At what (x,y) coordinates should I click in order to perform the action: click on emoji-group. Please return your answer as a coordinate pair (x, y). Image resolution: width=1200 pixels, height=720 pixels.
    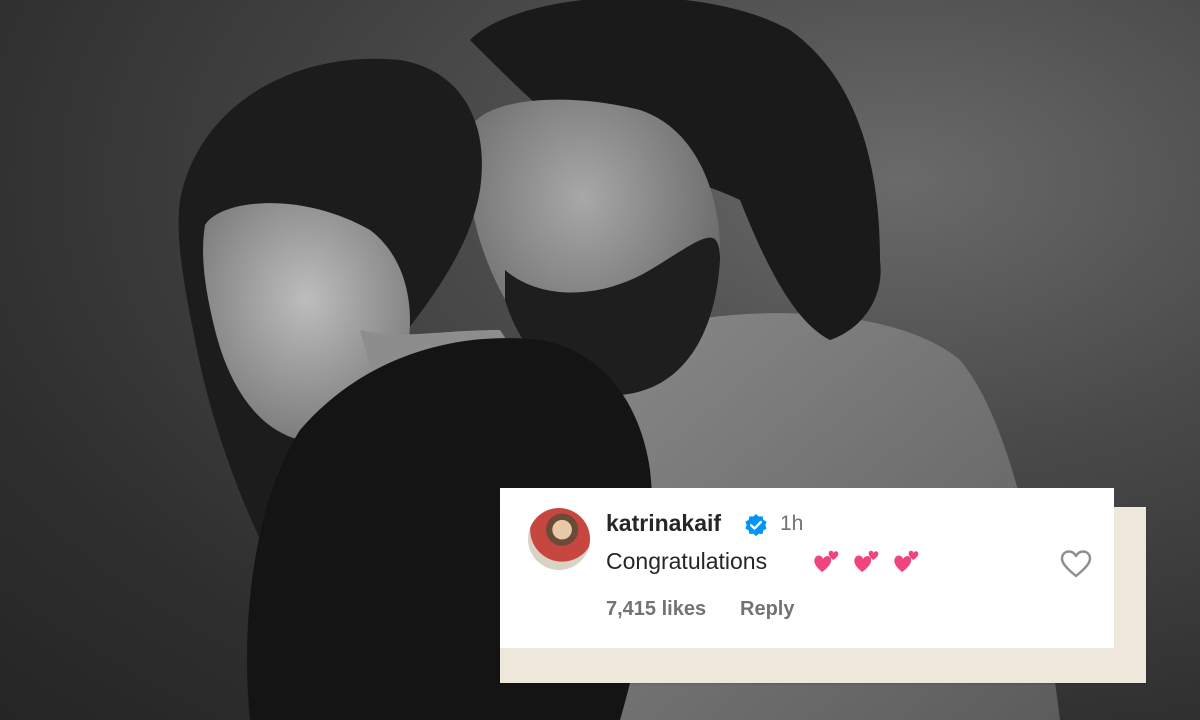
    Looking at the image, I should click on (867, 561).